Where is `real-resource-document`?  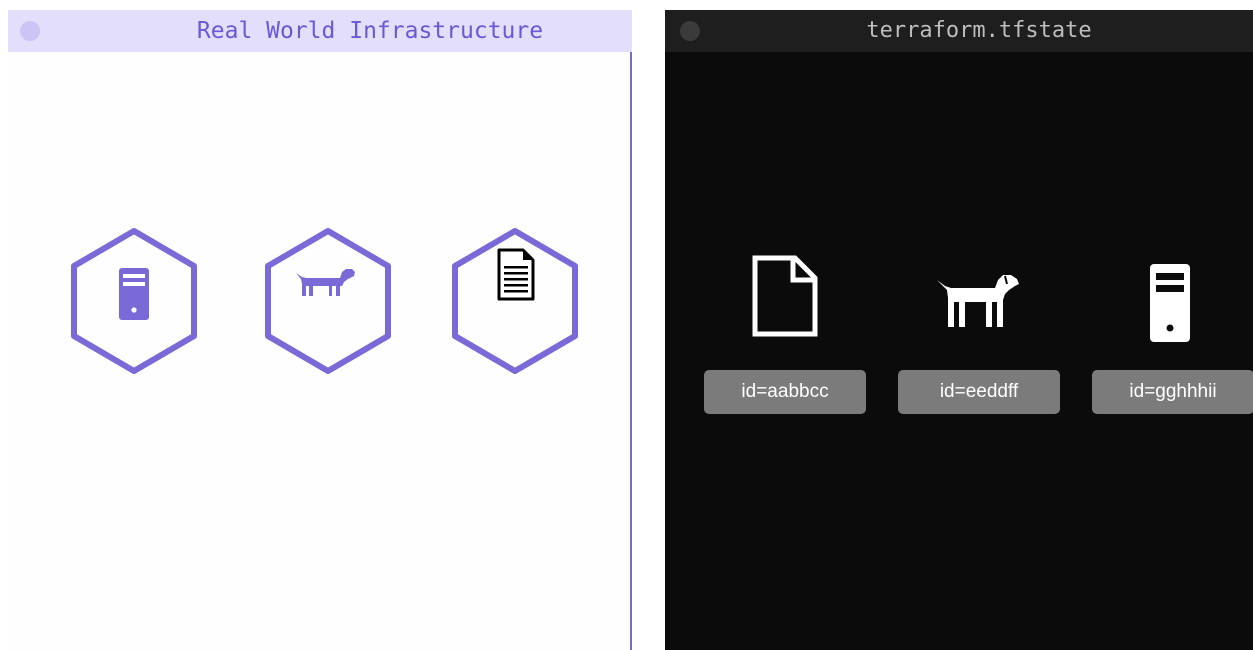
real-resource-document is located at coordinates (515, 301).